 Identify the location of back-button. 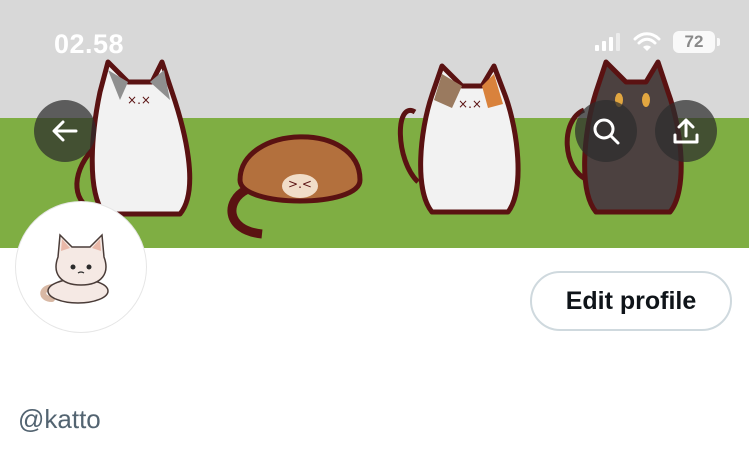
(65, 131).